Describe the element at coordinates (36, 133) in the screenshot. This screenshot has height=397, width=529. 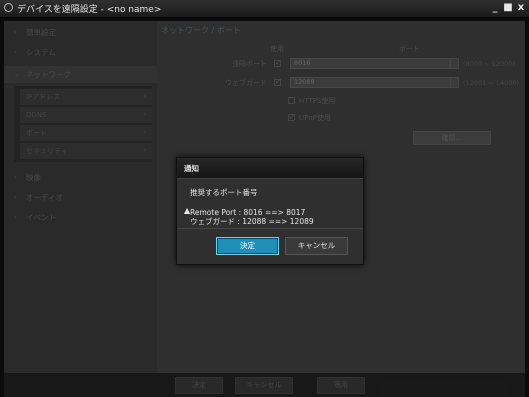
I see `sub-item-label: ポート` at that location.